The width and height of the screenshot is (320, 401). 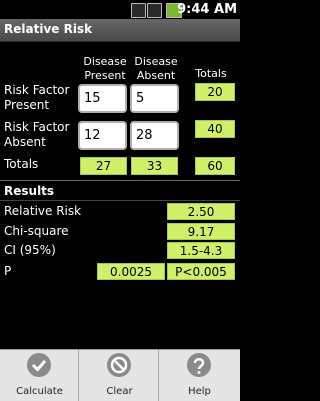 I want to click on p-label: P, so click(x=8, y=271).